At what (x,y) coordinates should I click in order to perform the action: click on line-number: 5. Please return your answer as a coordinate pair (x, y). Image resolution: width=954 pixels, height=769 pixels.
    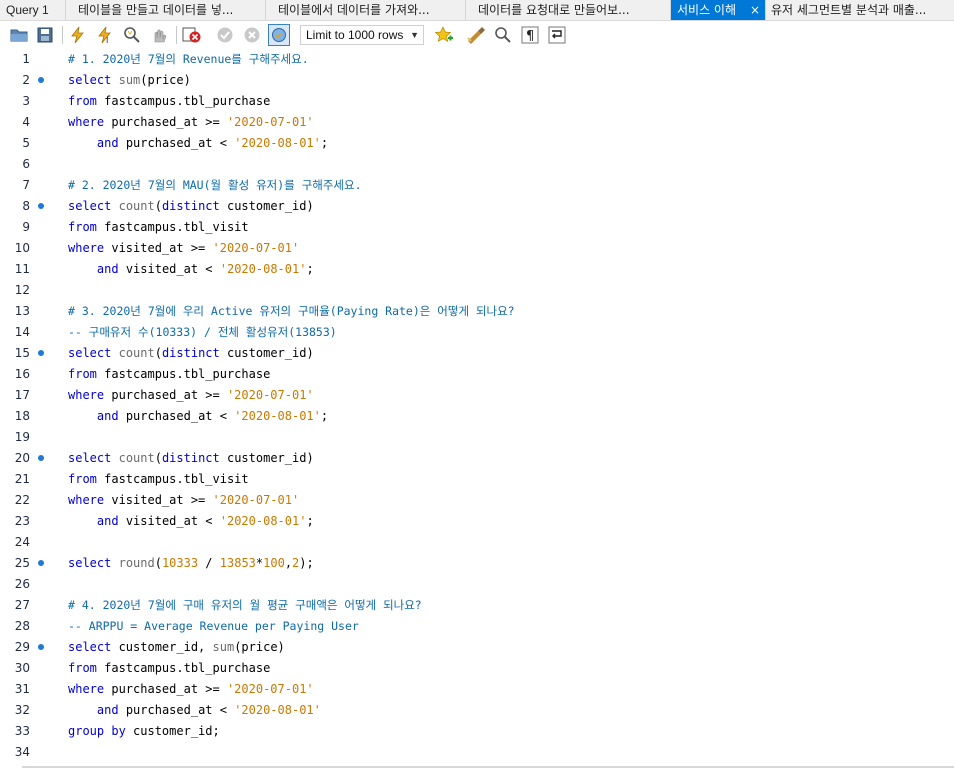
    Looking at the image, I should click on (26, 143).